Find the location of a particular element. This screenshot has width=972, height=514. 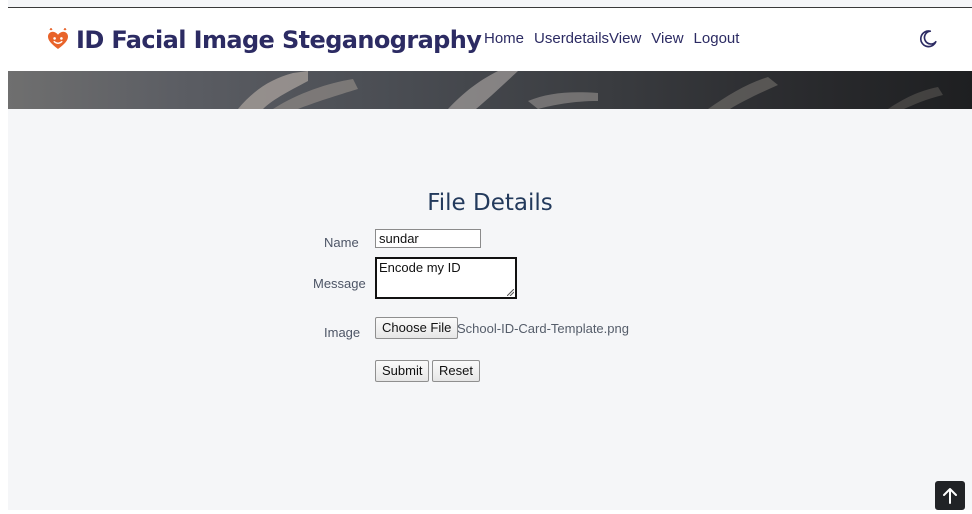

name-label: Name is located at coordinates (341, 242).